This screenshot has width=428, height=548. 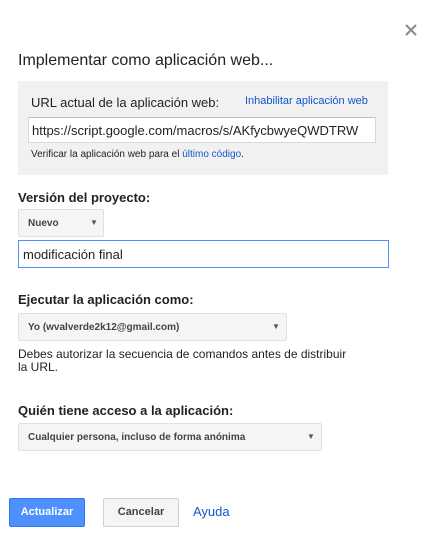 I want to click on verify-suffix: ., so click(x=242, y=154).